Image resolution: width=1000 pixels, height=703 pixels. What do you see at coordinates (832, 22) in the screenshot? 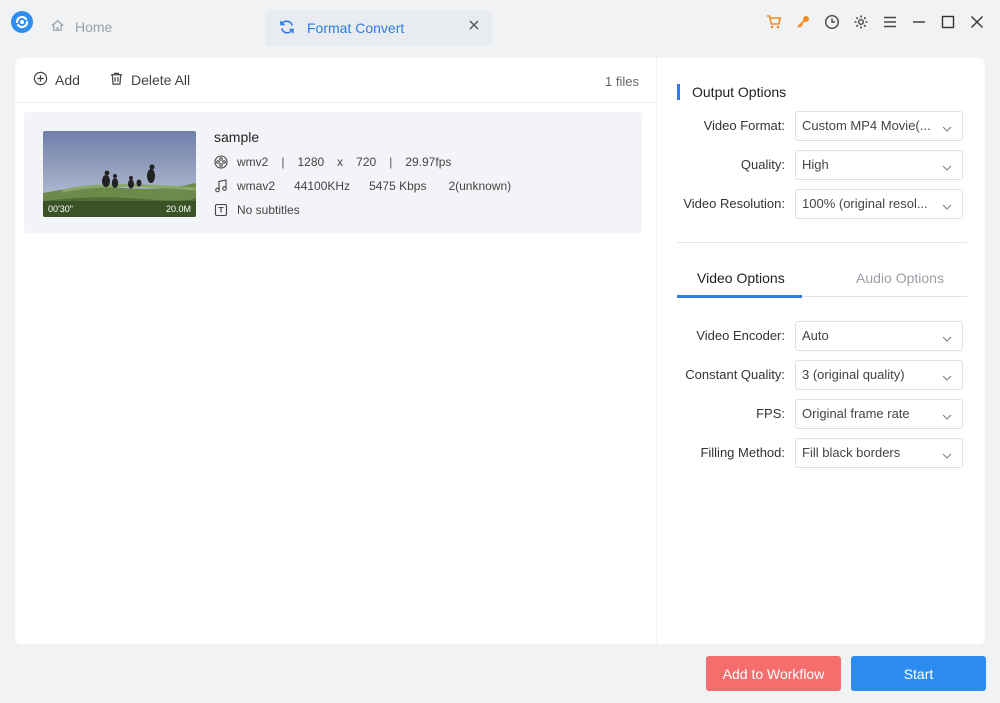
I see `clock-icon` at bounding box center [832, 22].